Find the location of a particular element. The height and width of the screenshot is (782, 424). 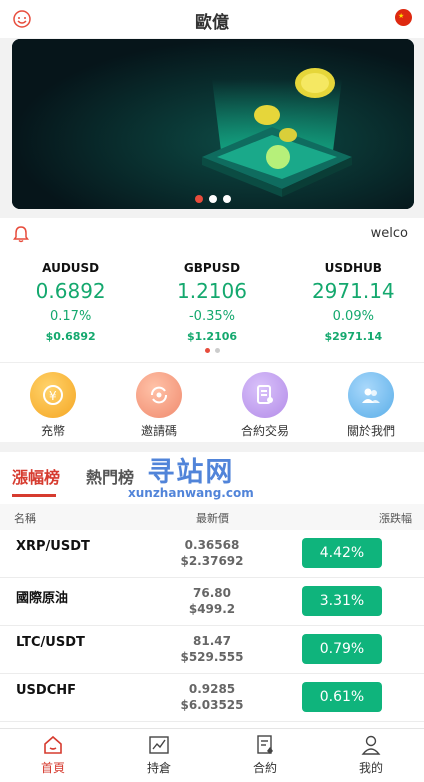

row-price-usd: $529.555 is located at coordinates (212, 657).